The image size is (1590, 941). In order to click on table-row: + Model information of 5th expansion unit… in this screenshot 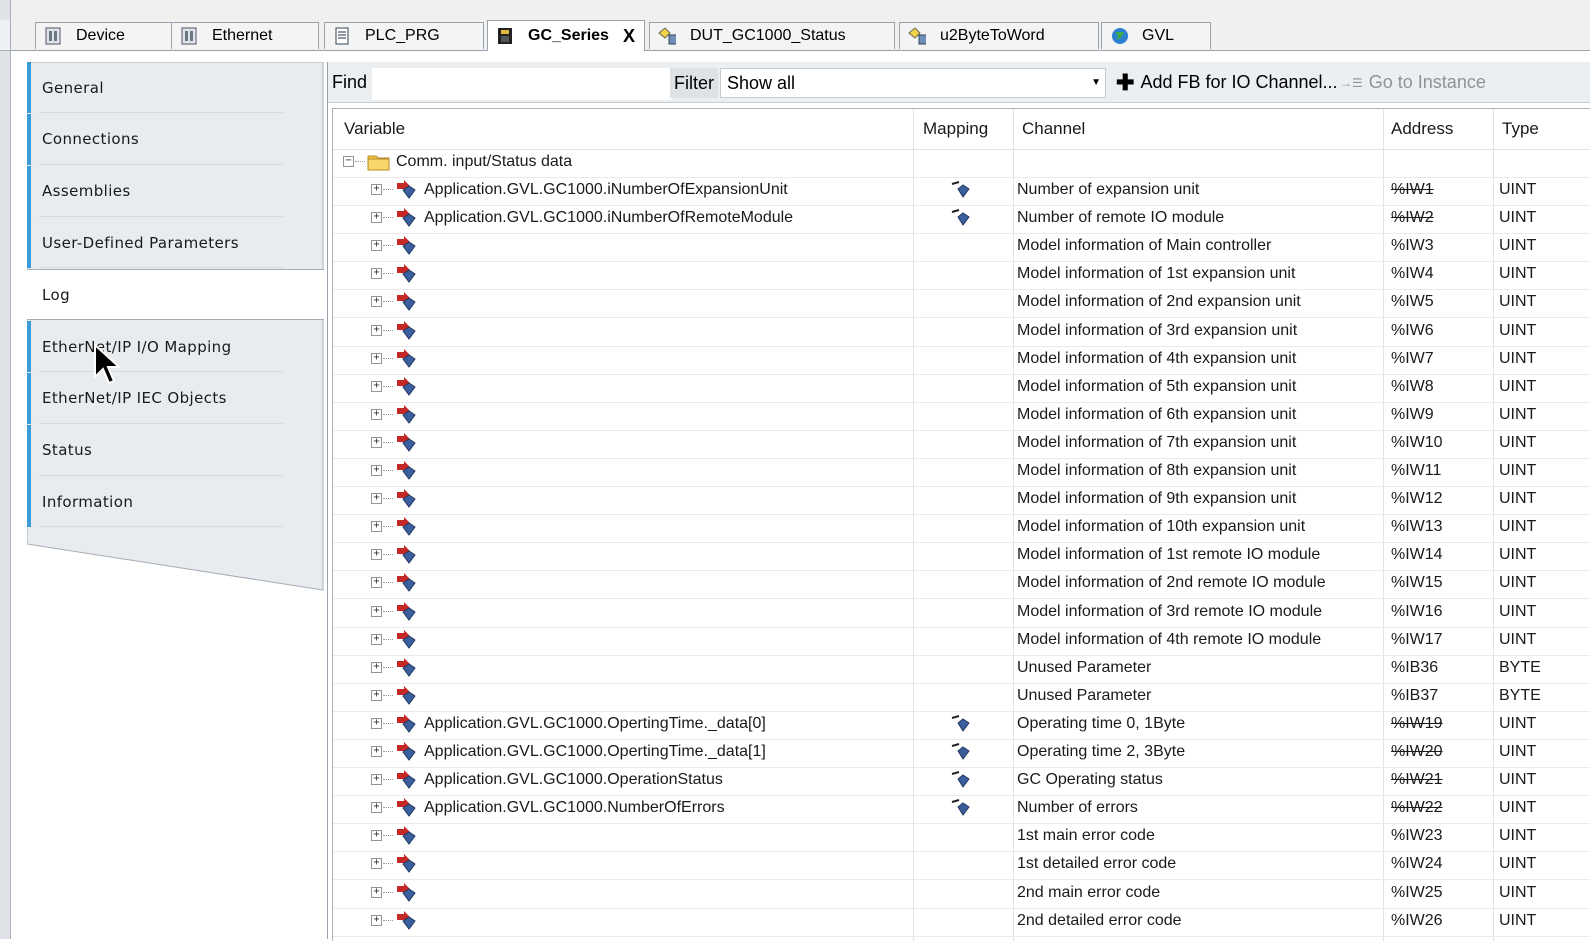, I will do `click(961, 388)`.